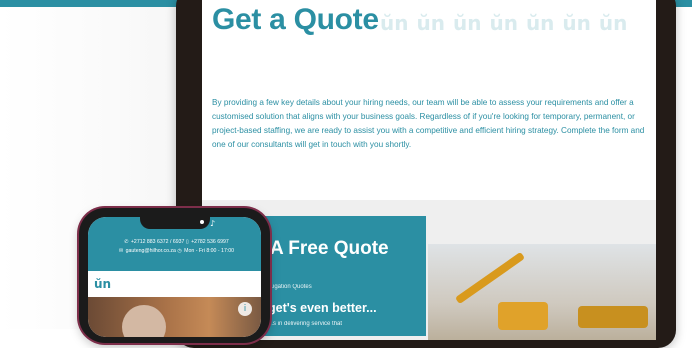 This screenshot has width=692, height=348. Describe the element at coordinates (329, 248) in the screenshot. I see `free-quote-title: A Free Quote` at that location.